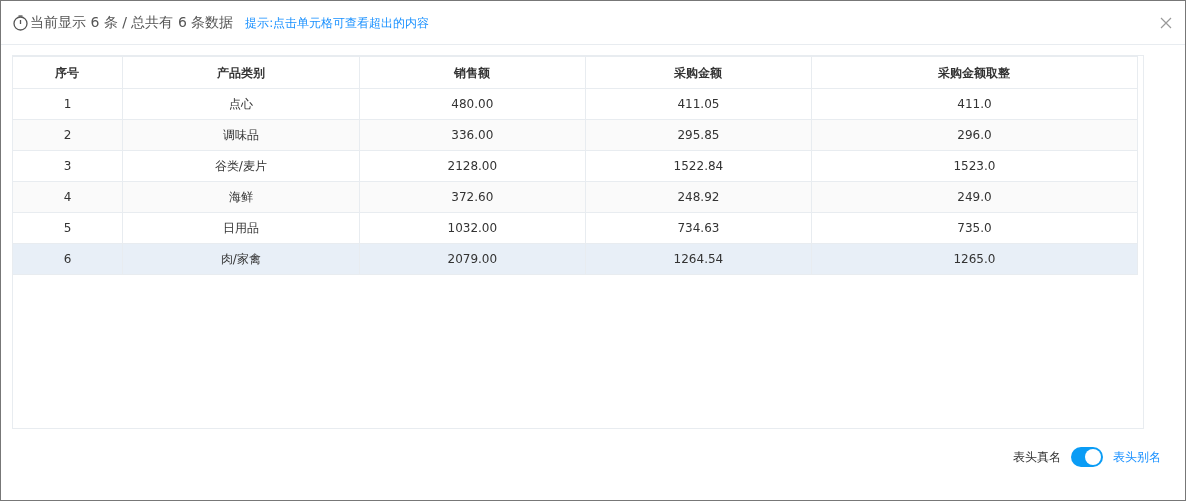  Describe the element at coordinates (1087, 457) in the screenshot. I see `toggle-switch` at that location.